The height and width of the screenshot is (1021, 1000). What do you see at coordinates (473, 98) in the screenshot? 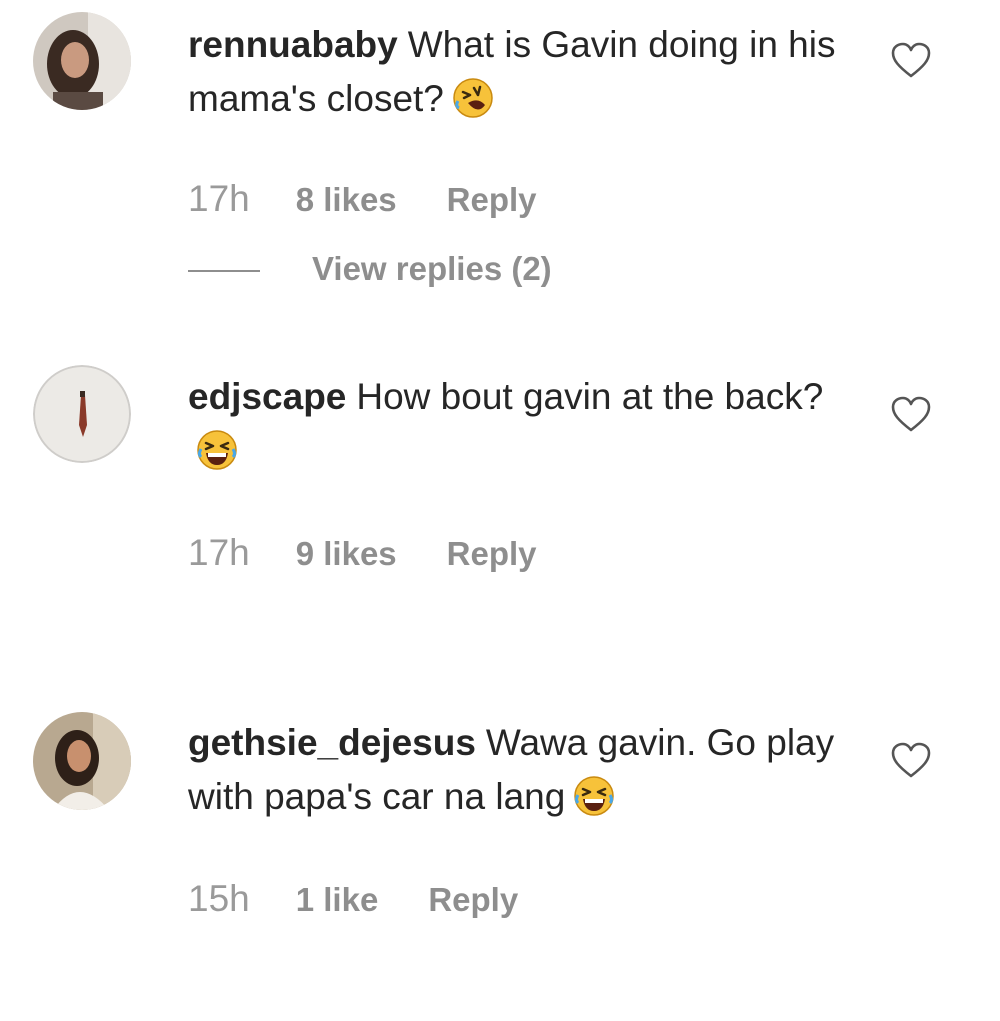
I see `rolling-on-floor-laughing-icon` at bounding box center [473, 98].